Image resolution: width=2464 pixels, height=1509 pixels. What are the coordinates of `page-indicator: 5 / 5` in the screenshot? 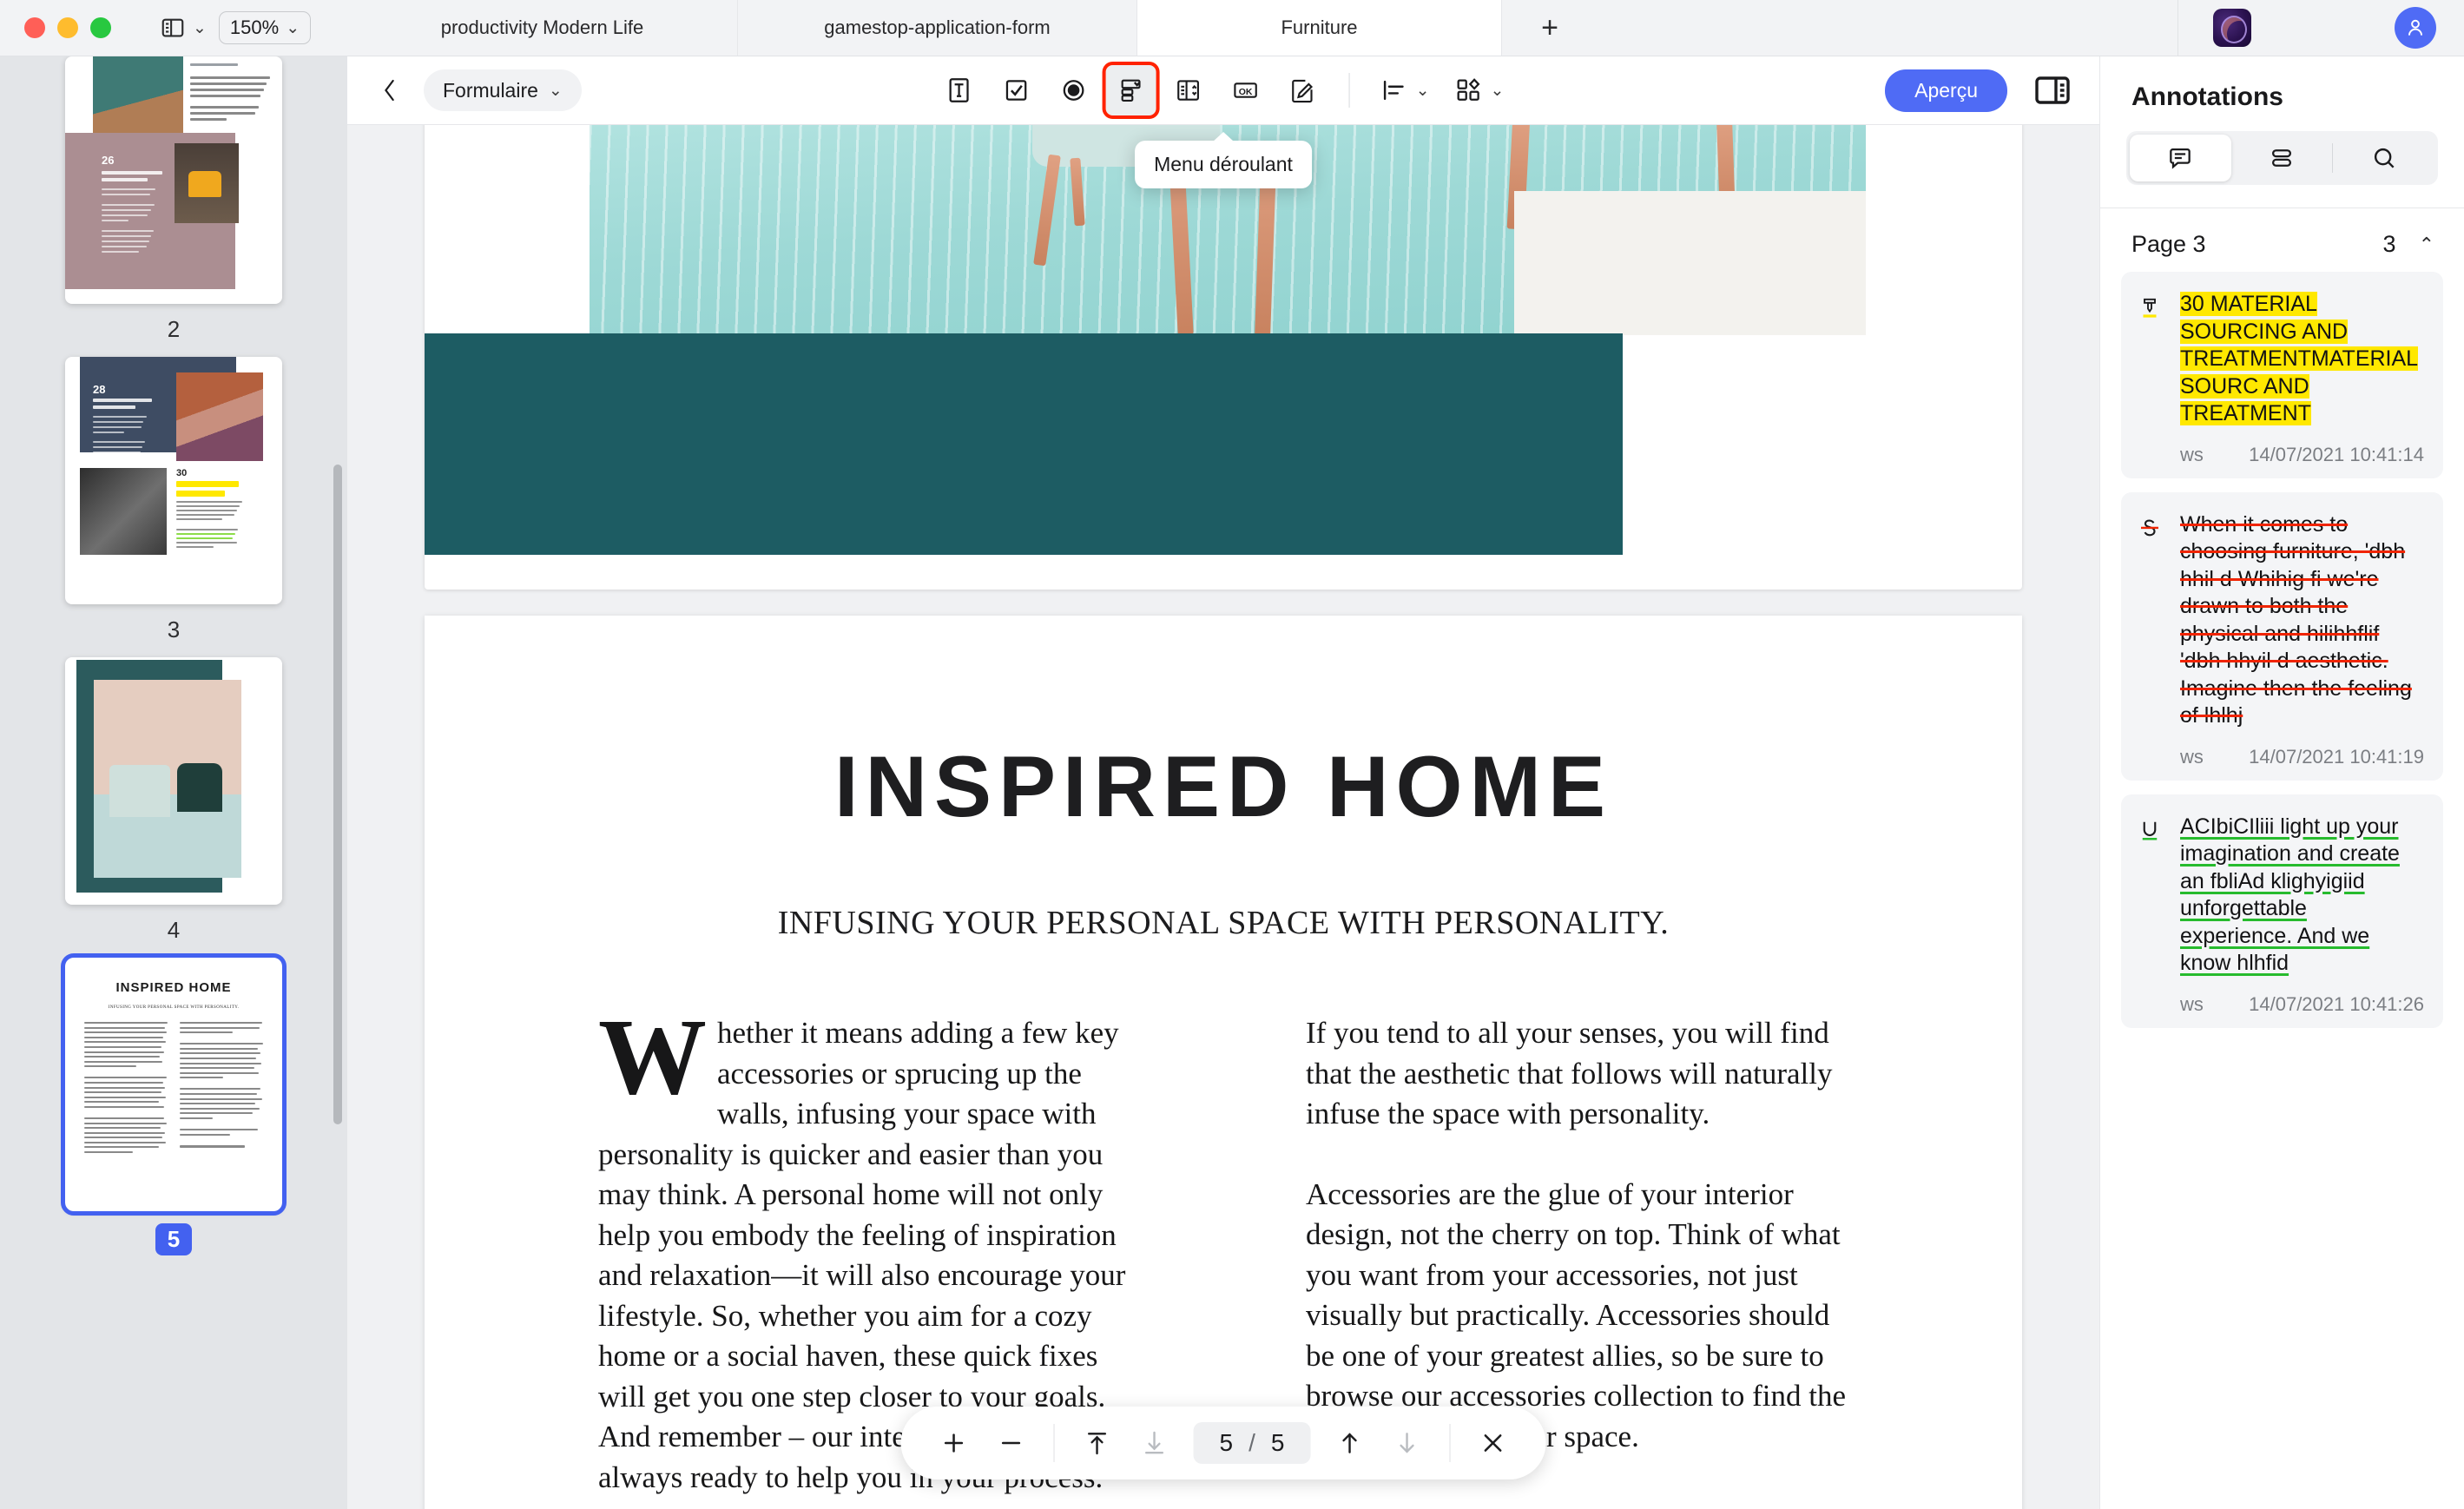 It's located at (1252, 1443).